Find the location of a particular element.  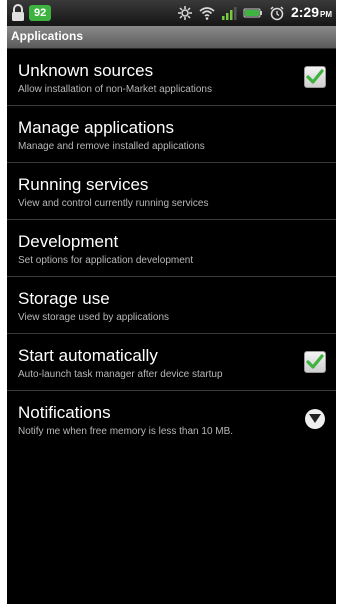

setting-title: Unknown sources is located at coordinates (86, 70).